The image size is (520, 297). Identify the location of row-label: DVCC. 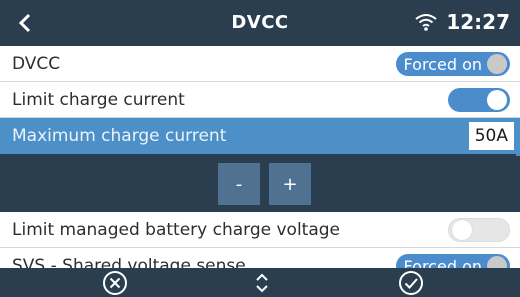
(36, 64).